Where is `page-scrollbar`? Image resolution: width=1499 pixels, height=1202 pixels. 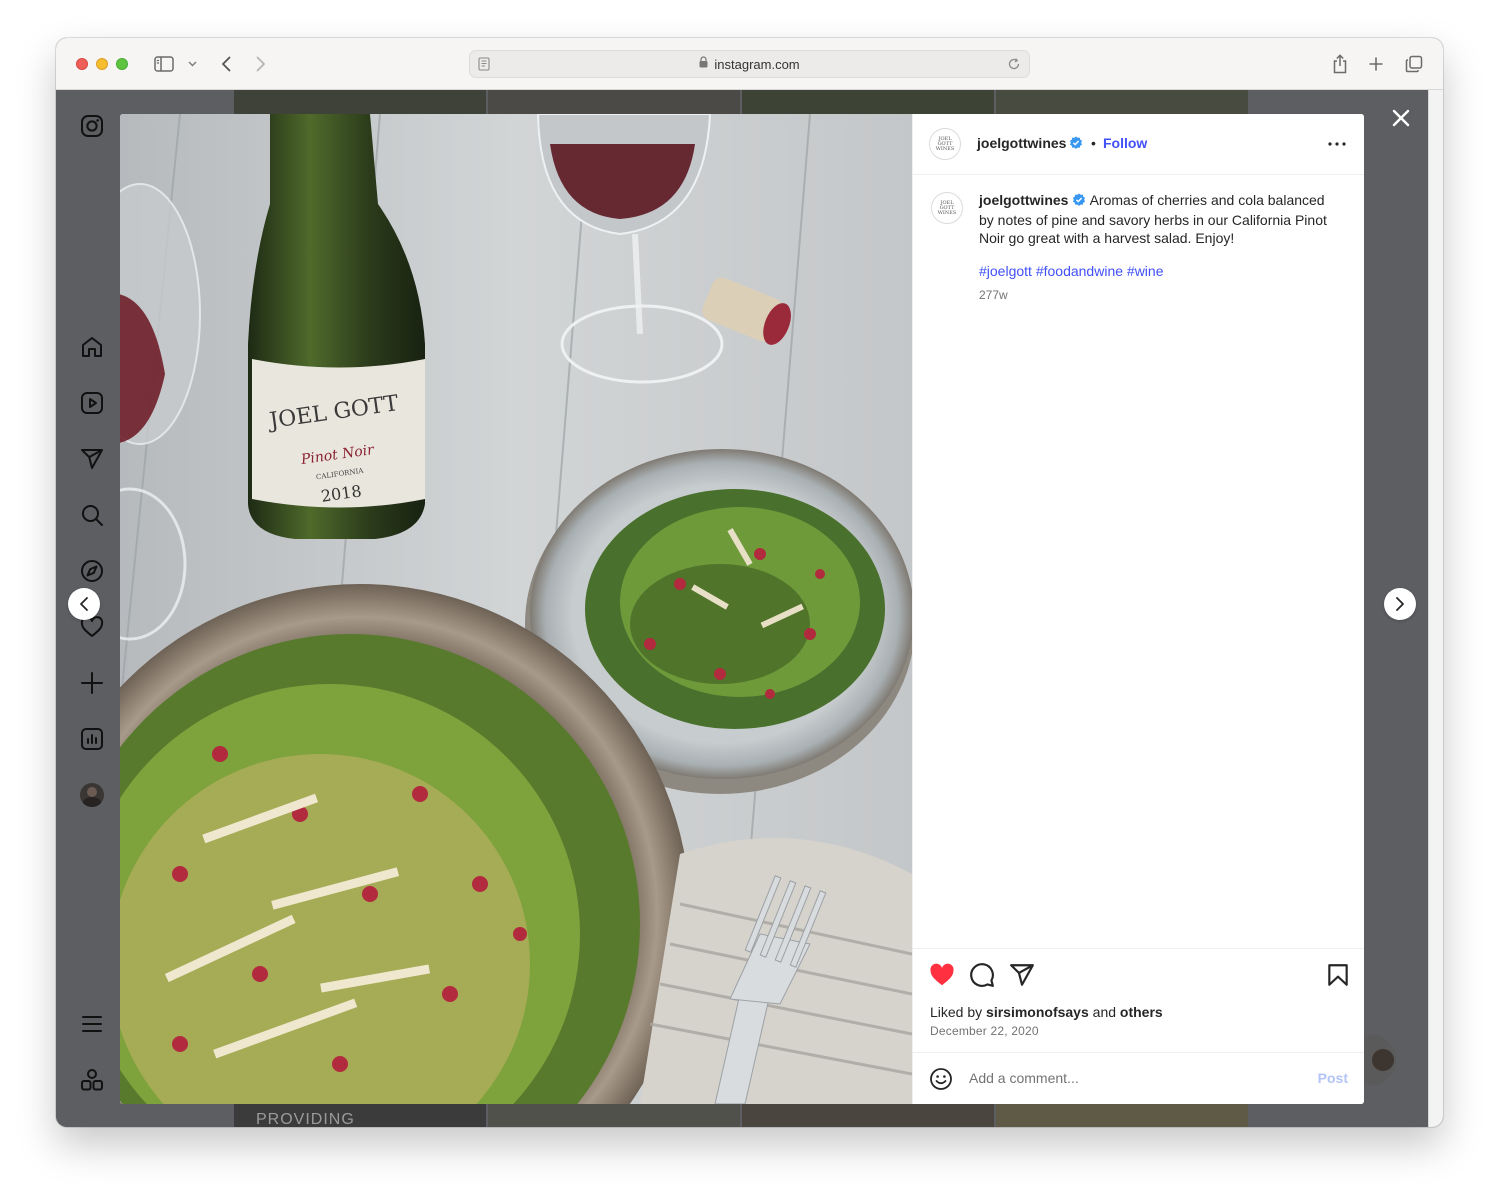 page-scrollbar is located at coordinates (1435, 608).